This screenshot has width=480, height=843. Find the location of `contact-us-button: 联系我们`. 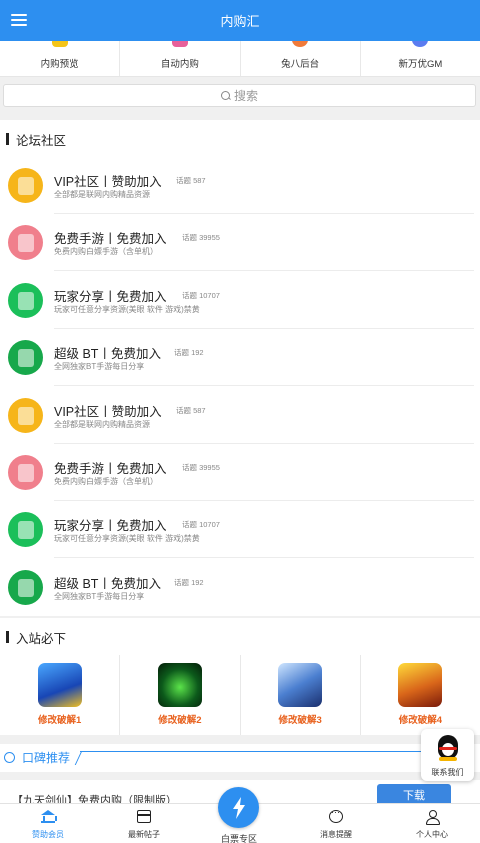

contact-us-button: 联系我们 is located at coordinates (447, 755).